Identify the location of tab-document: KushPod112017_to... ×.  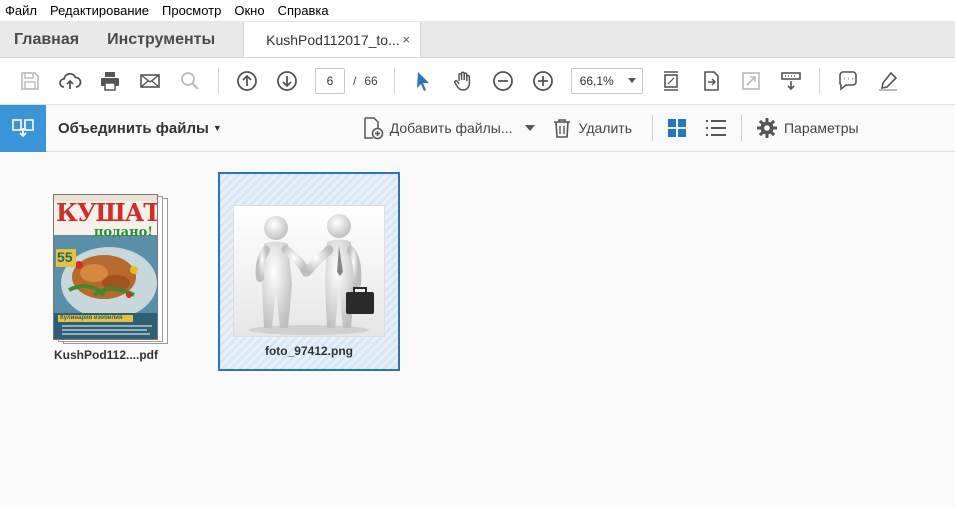
(332, 39).